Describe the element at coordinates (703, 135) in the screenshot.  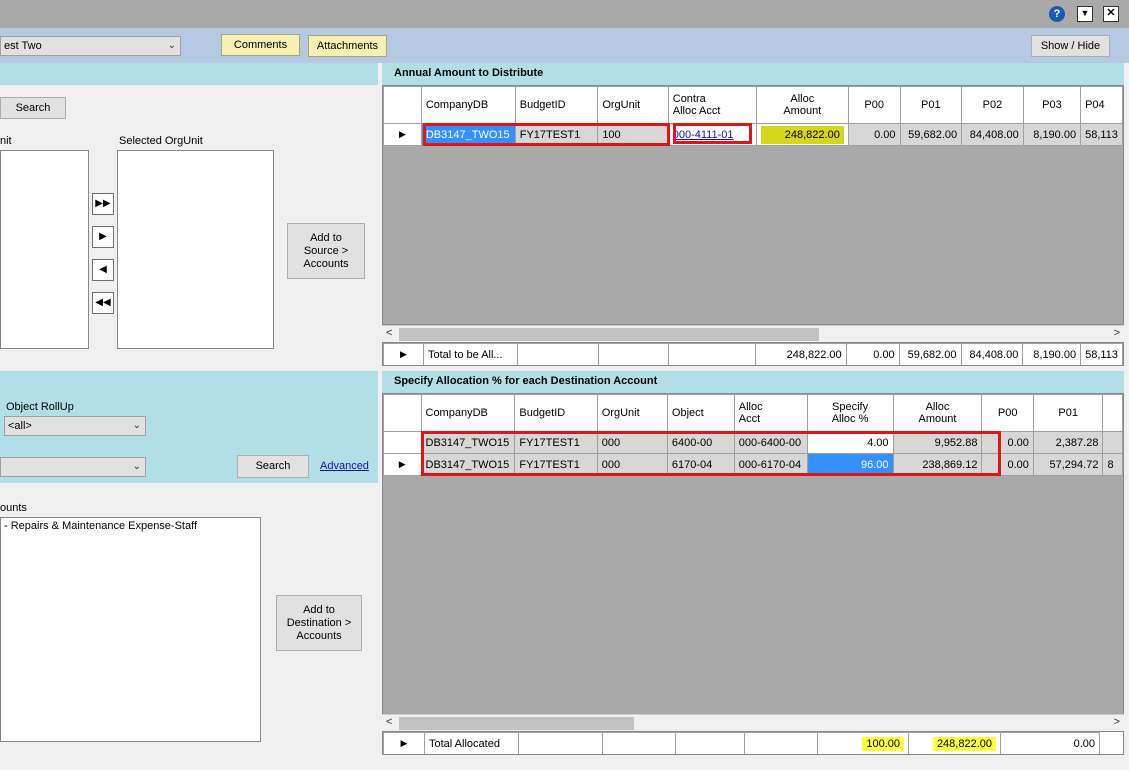
I see `contra-acct-link: 000-4111-01` at that location.